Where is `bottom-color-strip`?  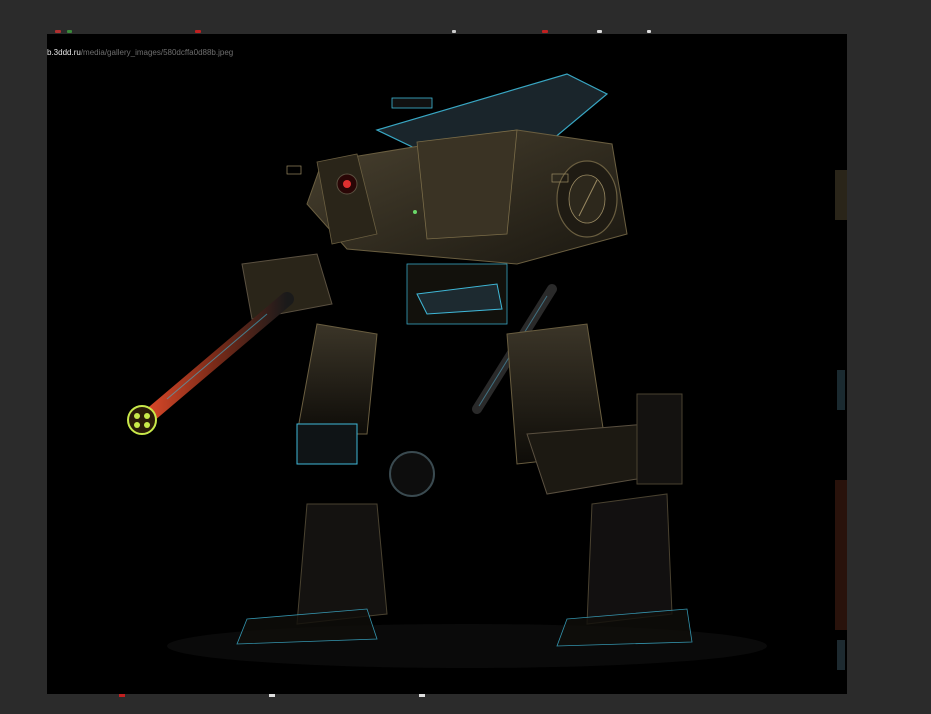 bottom-color-strip is located at coordinates (447, 704).